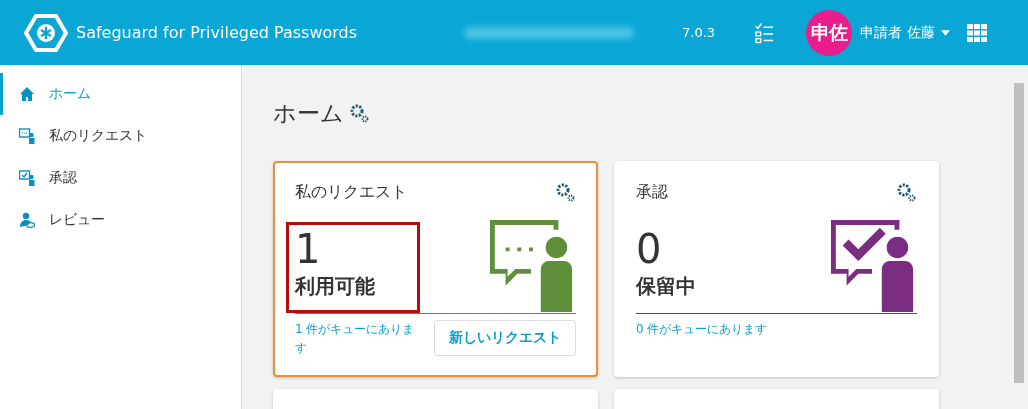 The height and width of the screenshot is (409, 1028). I want to click on queue-link: 1 件がキューにあります, so click(359, 339).